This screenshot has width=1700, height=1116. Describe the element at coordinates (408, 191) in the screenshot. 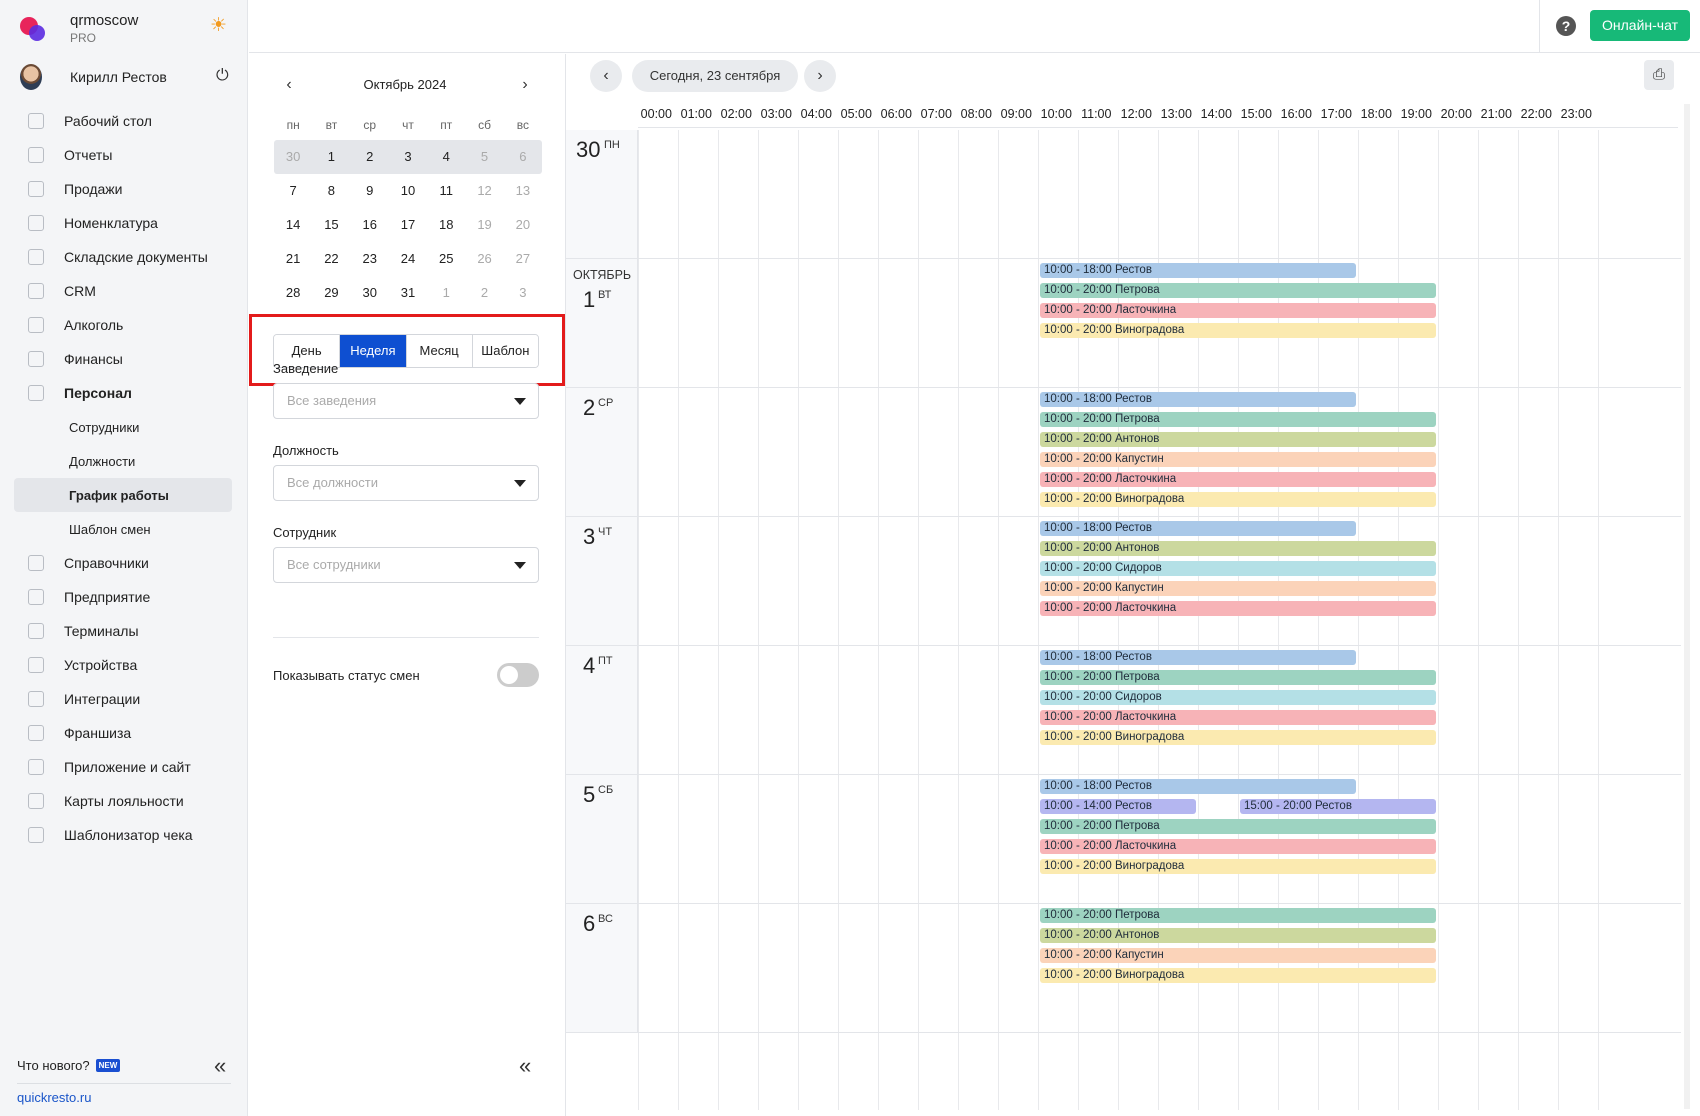

I see `calendar-day: 10` at that location.